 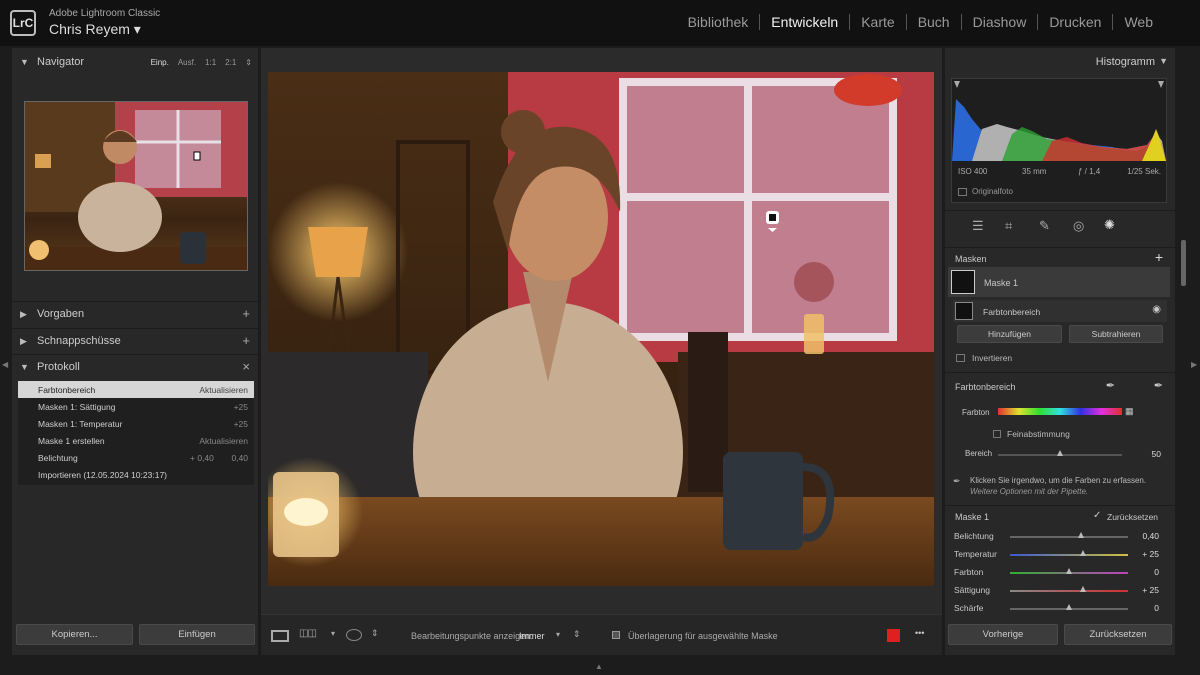 I want to click on hue-label: Farbton, so click(x=976, y=412).